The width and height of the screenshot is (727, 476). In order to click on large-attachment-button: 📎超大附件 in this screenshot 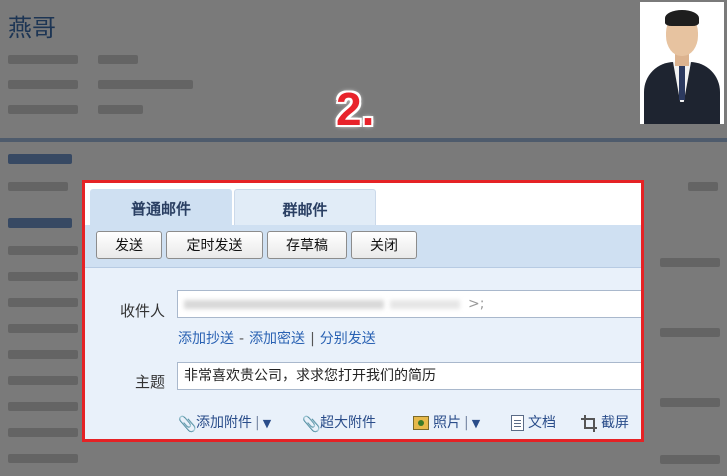, I will do `click(339, 422)`.